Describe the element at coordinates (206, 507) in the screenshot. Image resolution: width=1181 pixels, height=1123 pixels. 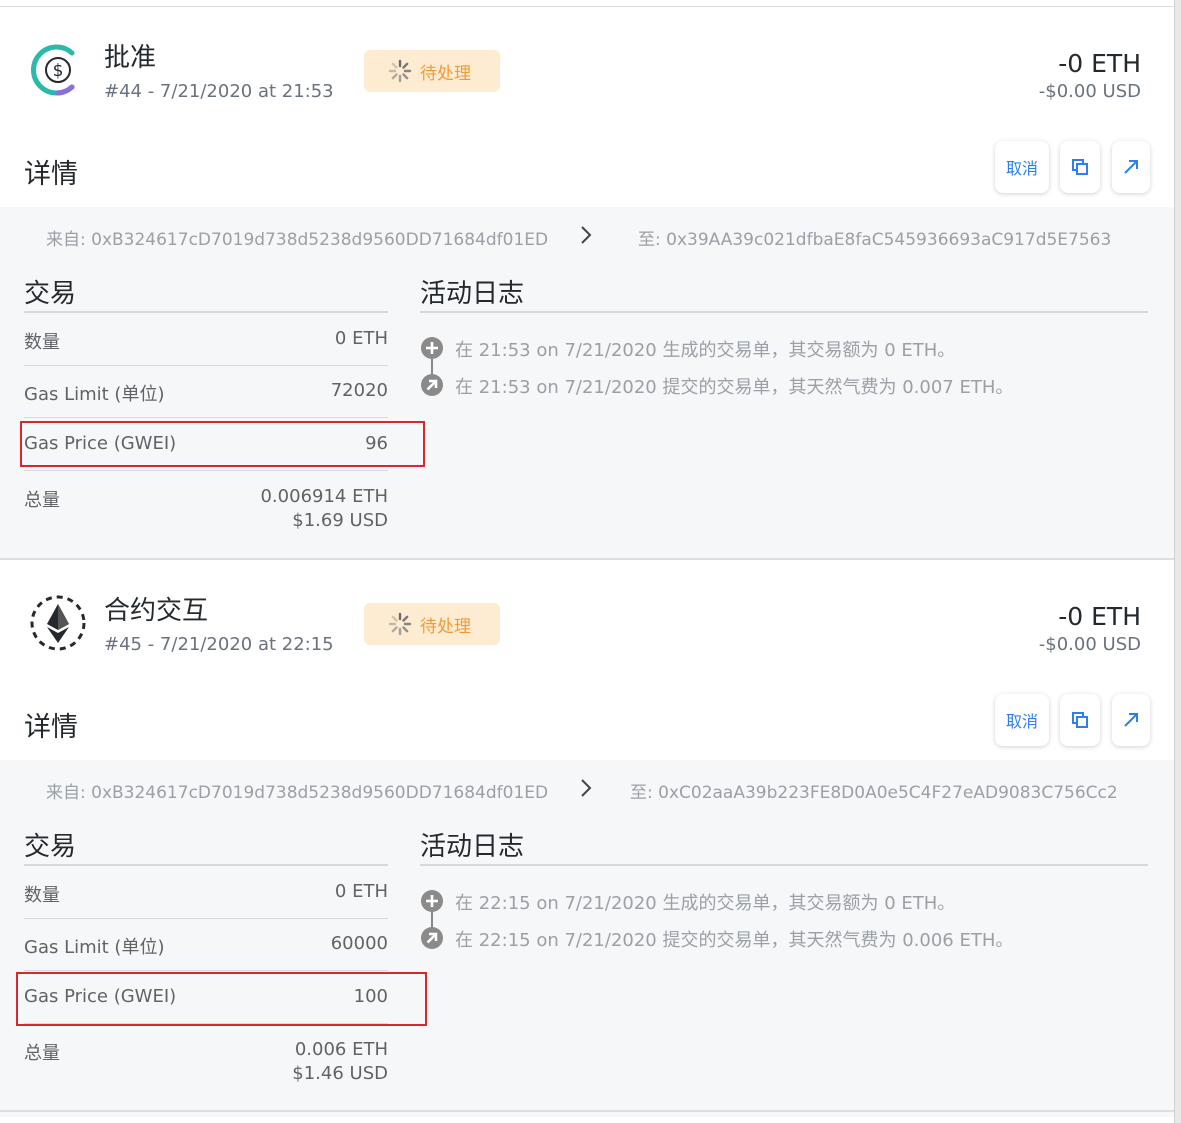
I see `total-row: 总量 0.006914 ETH $1.69 USD` at that location.